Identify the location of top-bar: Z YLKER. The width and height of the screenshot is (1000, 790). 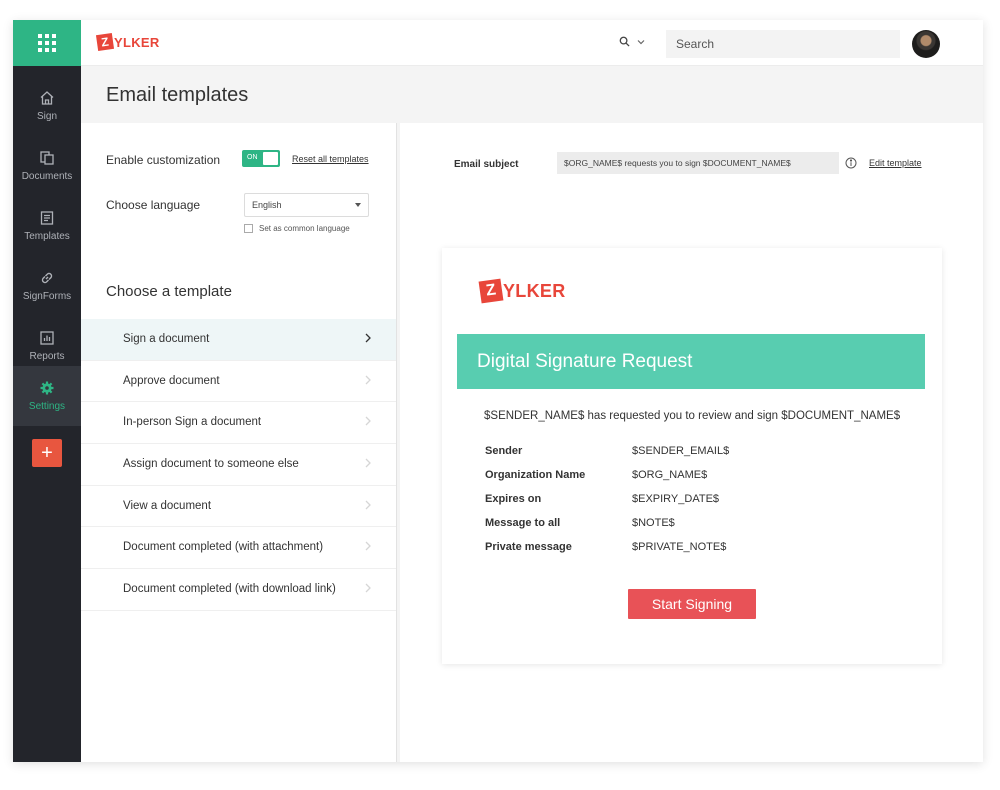
(532, 43).